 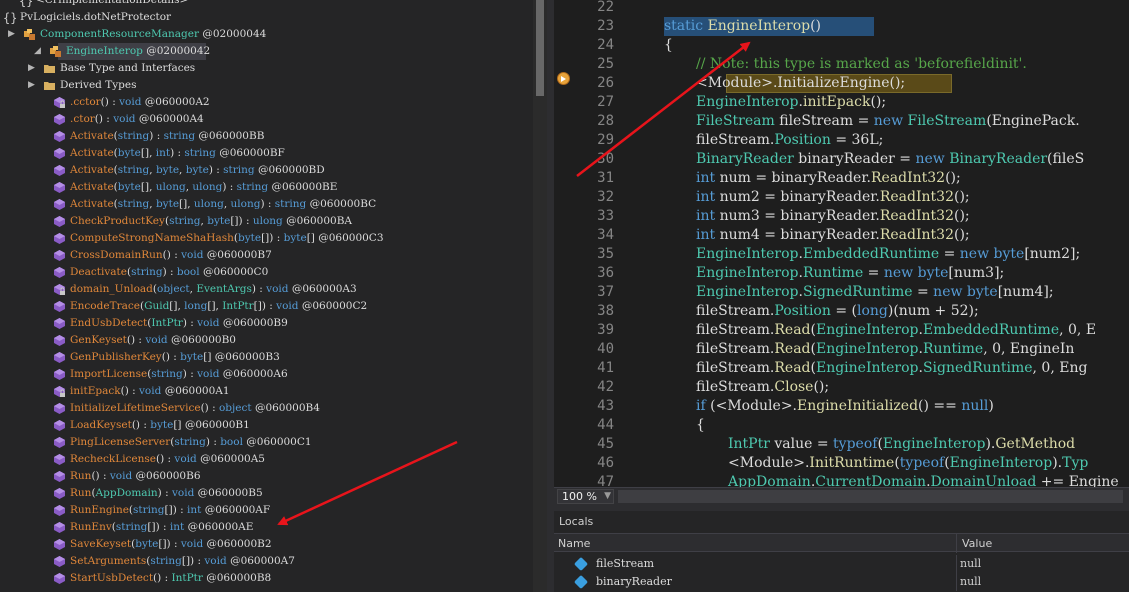 I want to click on tree-node: SetArguments(string[]) : void @060000A7, so click(x=266, y=561).